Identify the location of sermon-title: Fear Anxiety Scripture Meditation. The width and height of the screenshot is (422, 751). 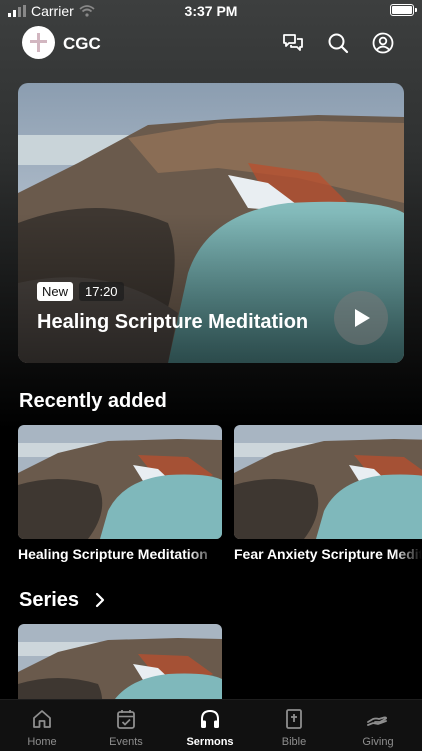
(328, 554).